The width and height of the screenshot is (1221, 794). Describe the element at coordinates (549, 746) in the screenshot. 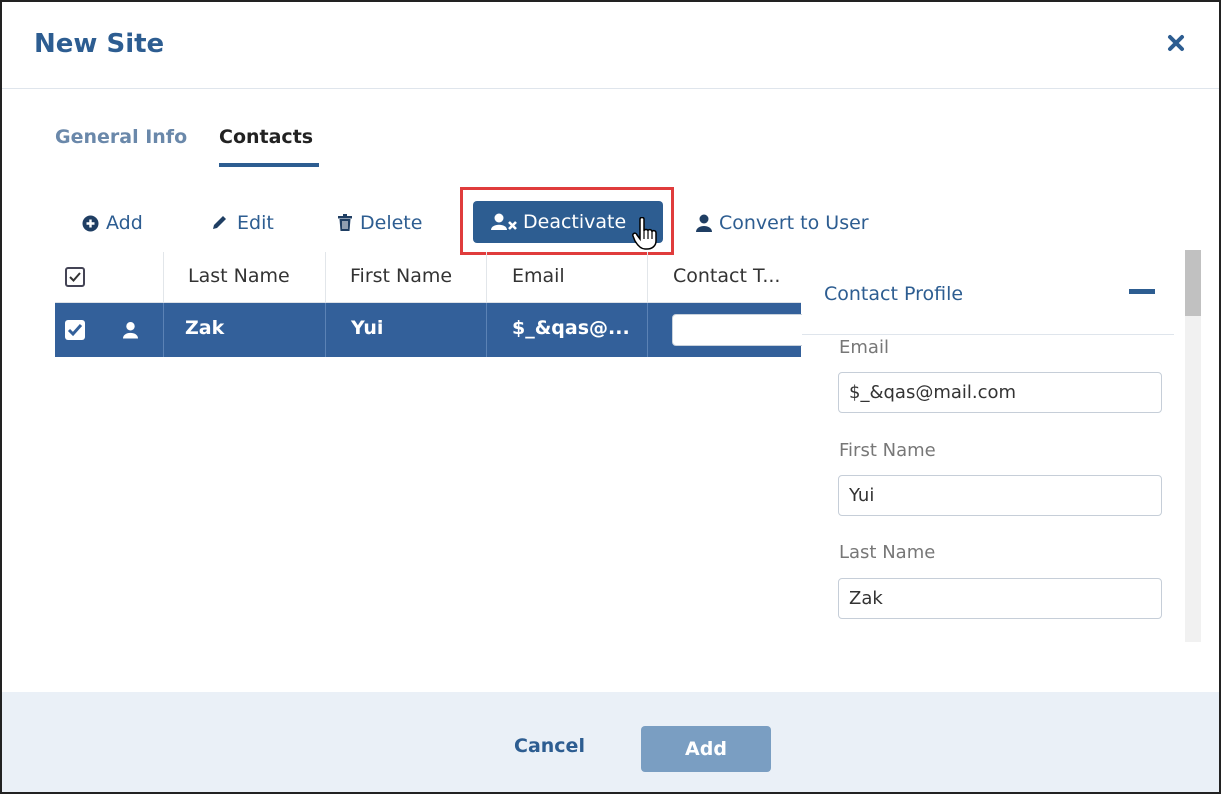

I see `cancel-button: Cancel` at that location.